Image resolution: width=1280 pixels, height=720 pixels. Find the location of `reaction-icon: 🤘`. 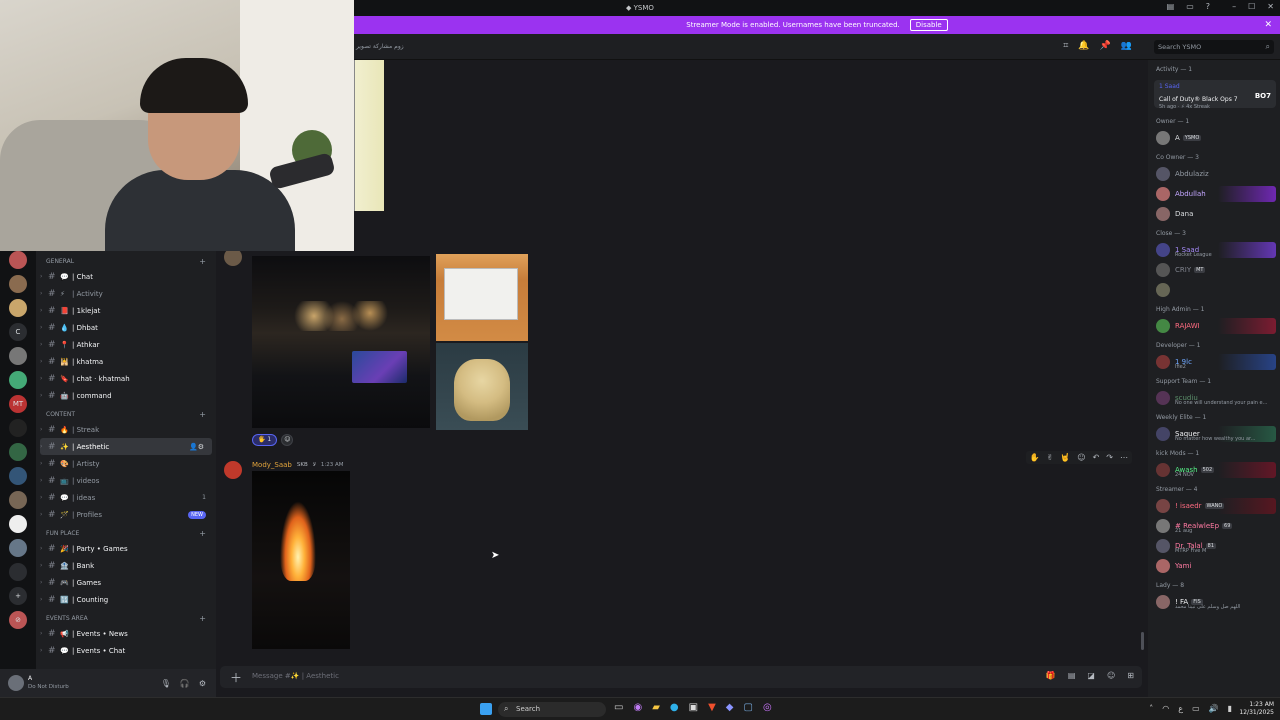

reaction-icon: 🤘 is located at coordinates (1065, 457).